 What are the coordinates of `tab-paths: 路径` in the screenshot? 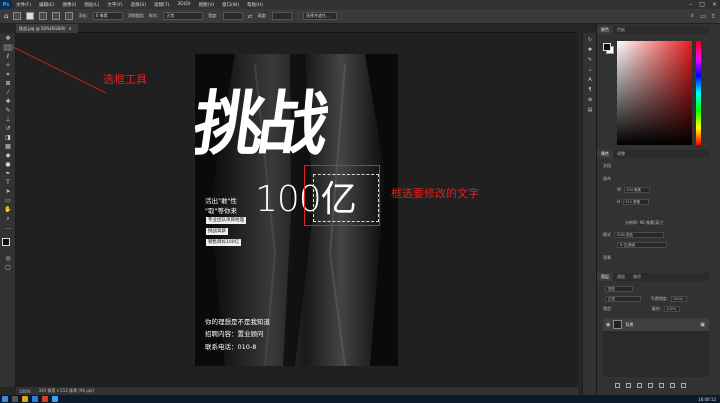 It's located at (637, 277).